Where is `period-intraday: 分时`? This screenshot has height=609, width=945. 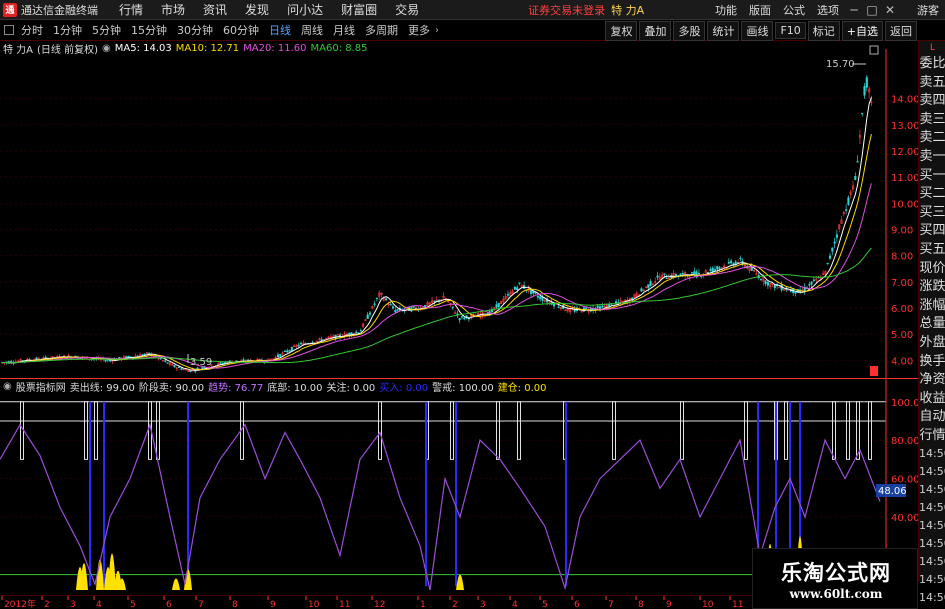 period-intraday: 分时 is located at coordinates (32, 30).